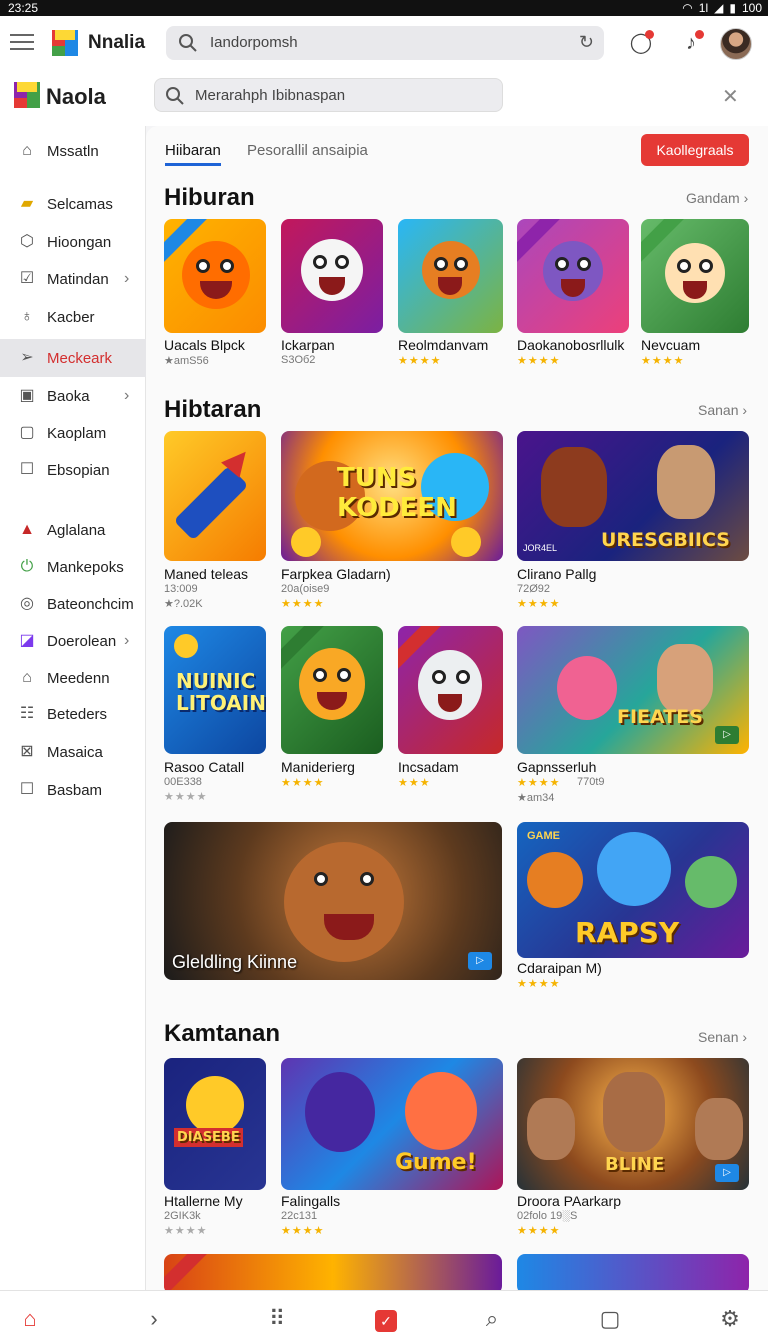 The width and height of the screenshot is (768, 1344). Describe the element at coordinates (691, 43) in the screenshot. I see `microphone-icon: ♪` at that location.